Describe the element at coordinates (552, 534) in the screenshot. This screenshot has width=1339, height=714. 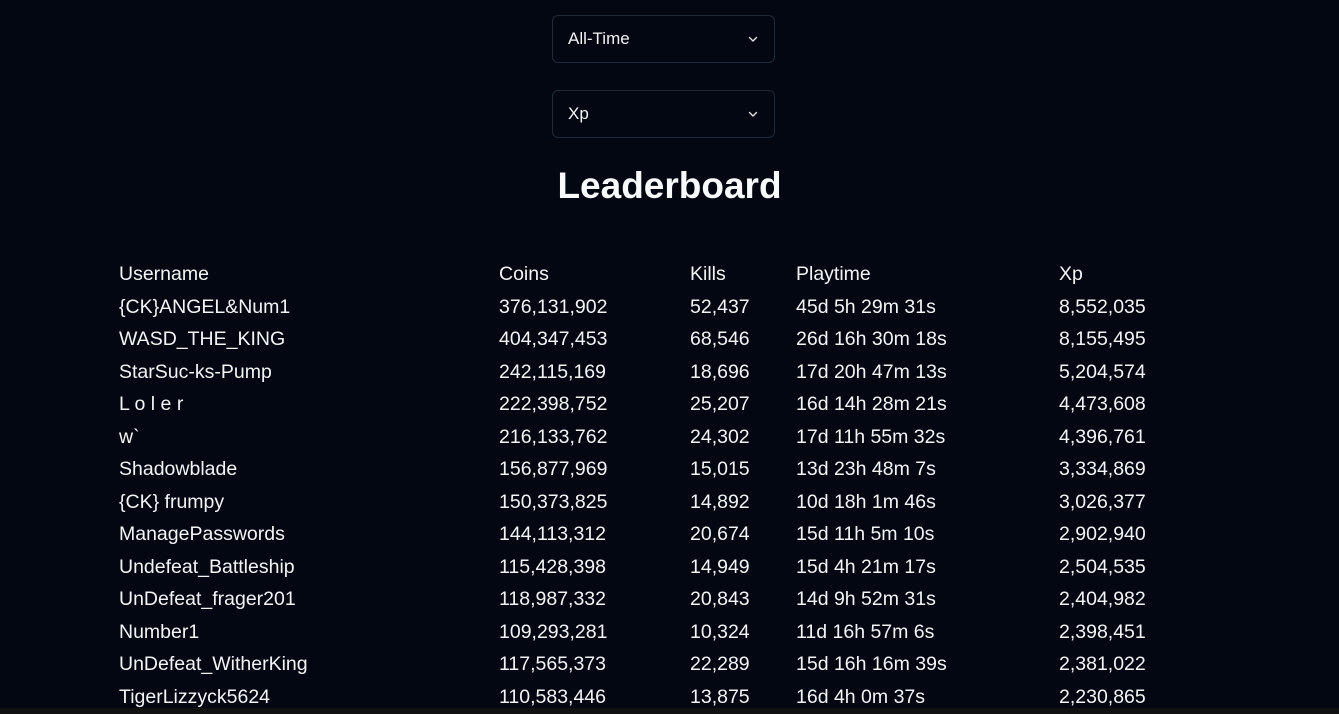
I see `coins-cell: 144,113,312` at that location.